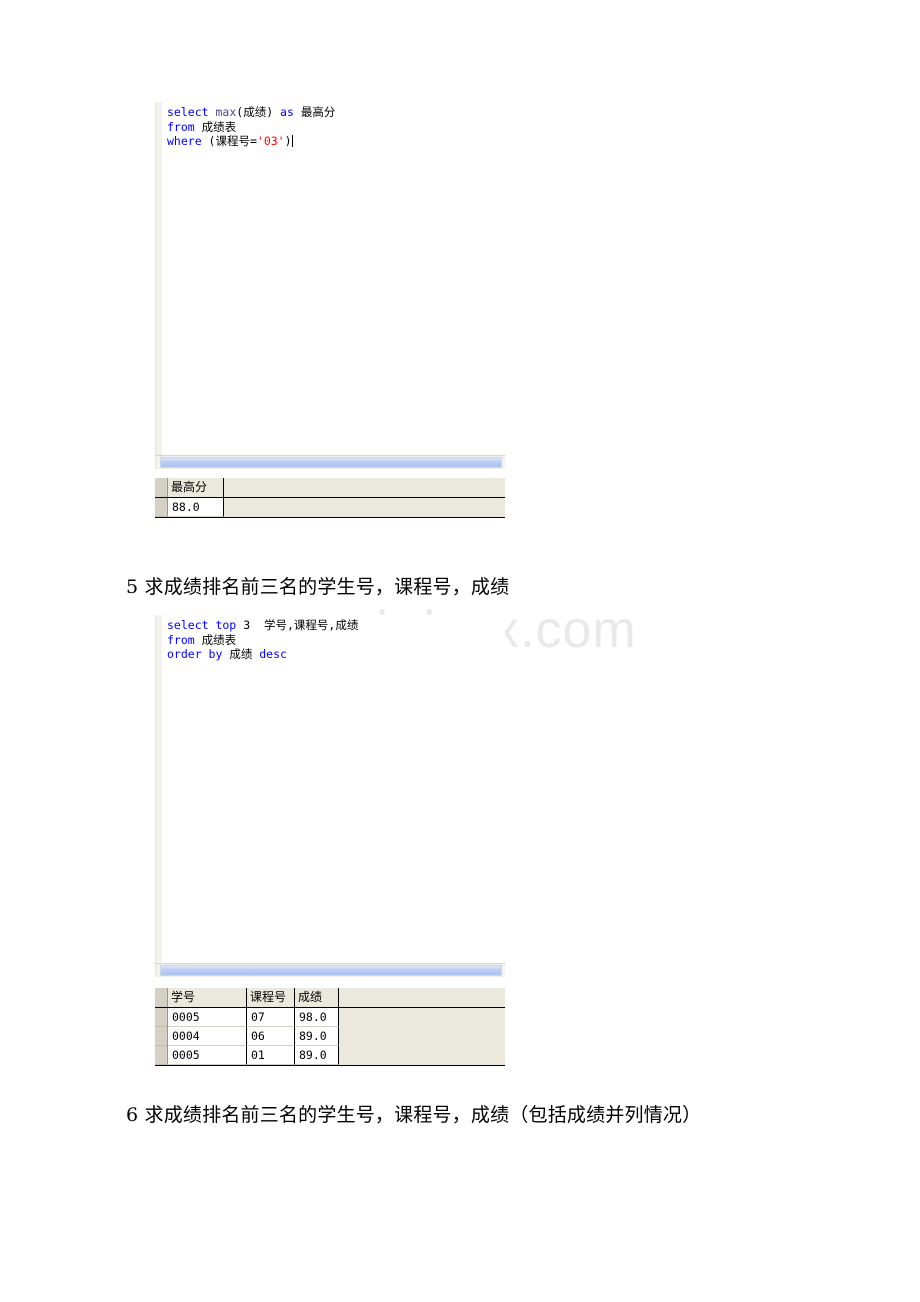  I want to click on grid-column-header: 成绩, so click(317, 997).